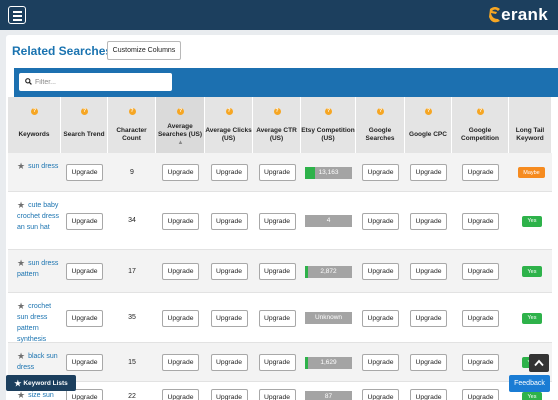 The height and width of the screenshot is (400, 558). I want to click on character-count: 35, so click(132, 317).